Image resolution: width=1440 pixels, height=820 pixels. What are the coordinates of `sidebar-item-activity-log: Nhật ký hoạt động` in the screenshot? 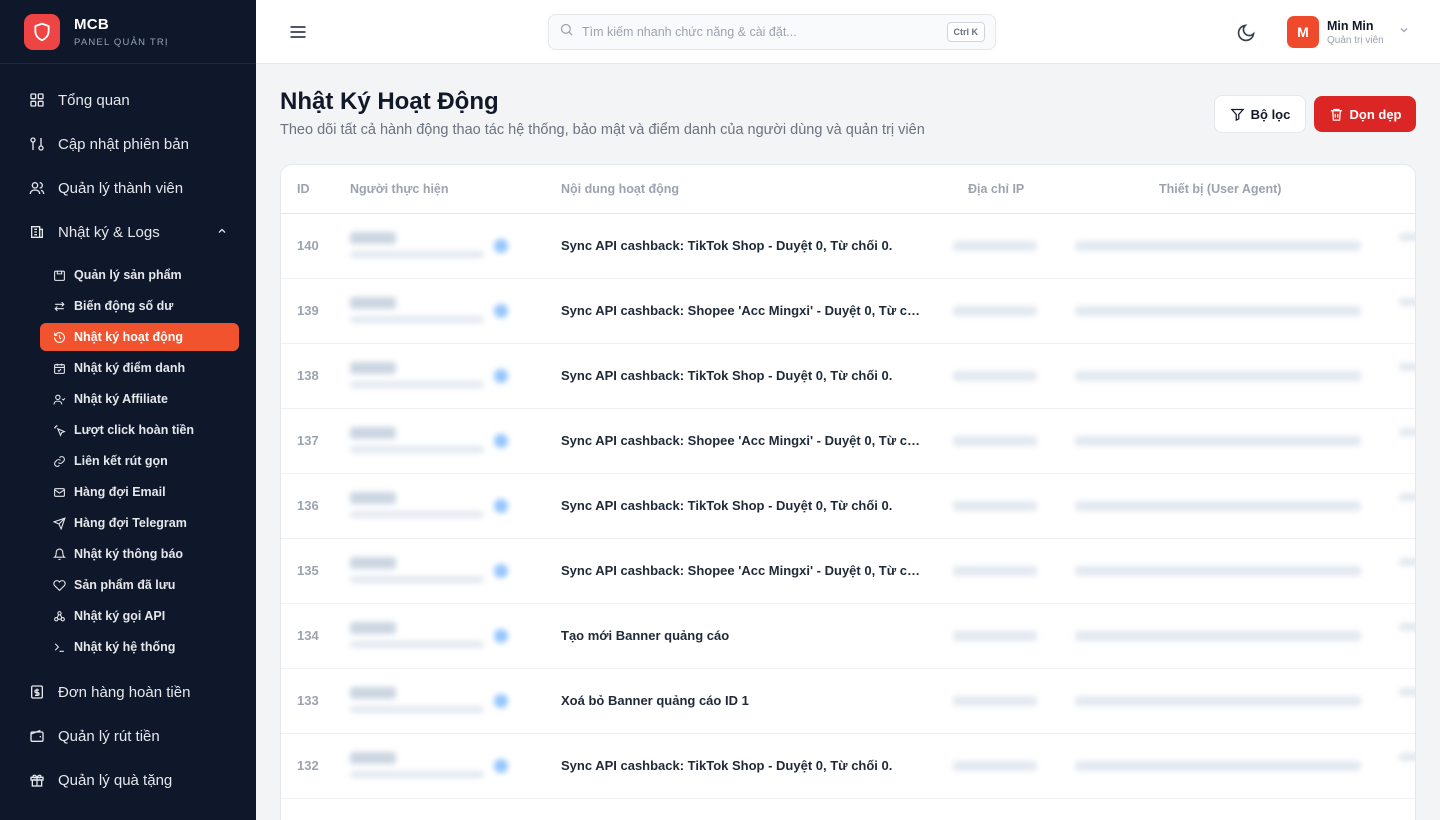 It's located at (139, 337).